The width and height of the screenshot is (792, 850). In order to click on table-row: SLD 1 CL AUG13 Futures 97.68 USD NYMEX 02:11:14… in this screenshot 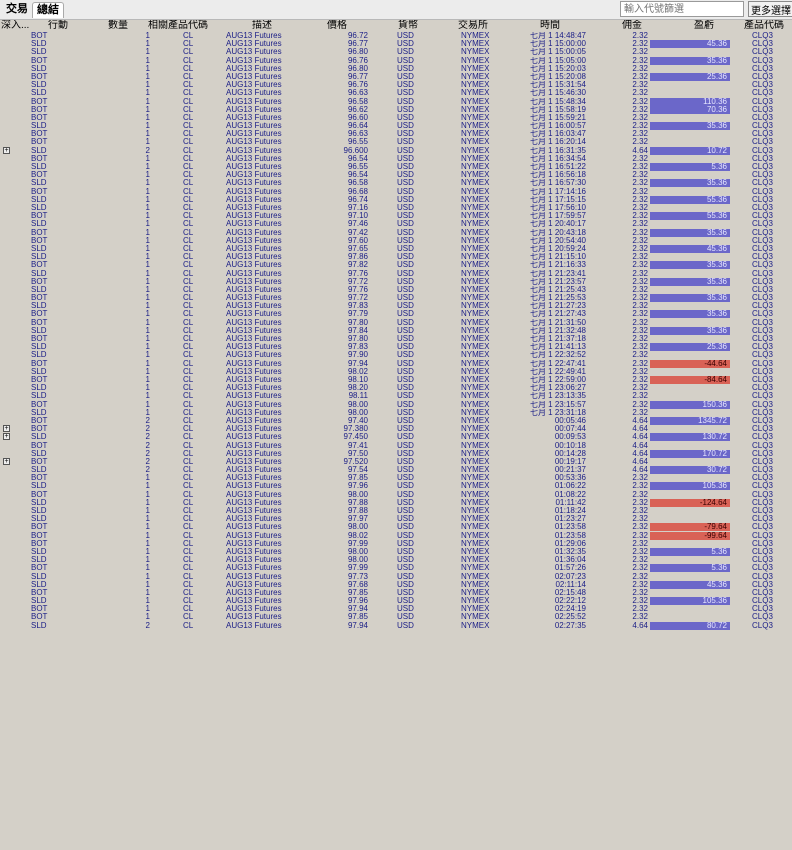, I will do `click(396, 584)`.